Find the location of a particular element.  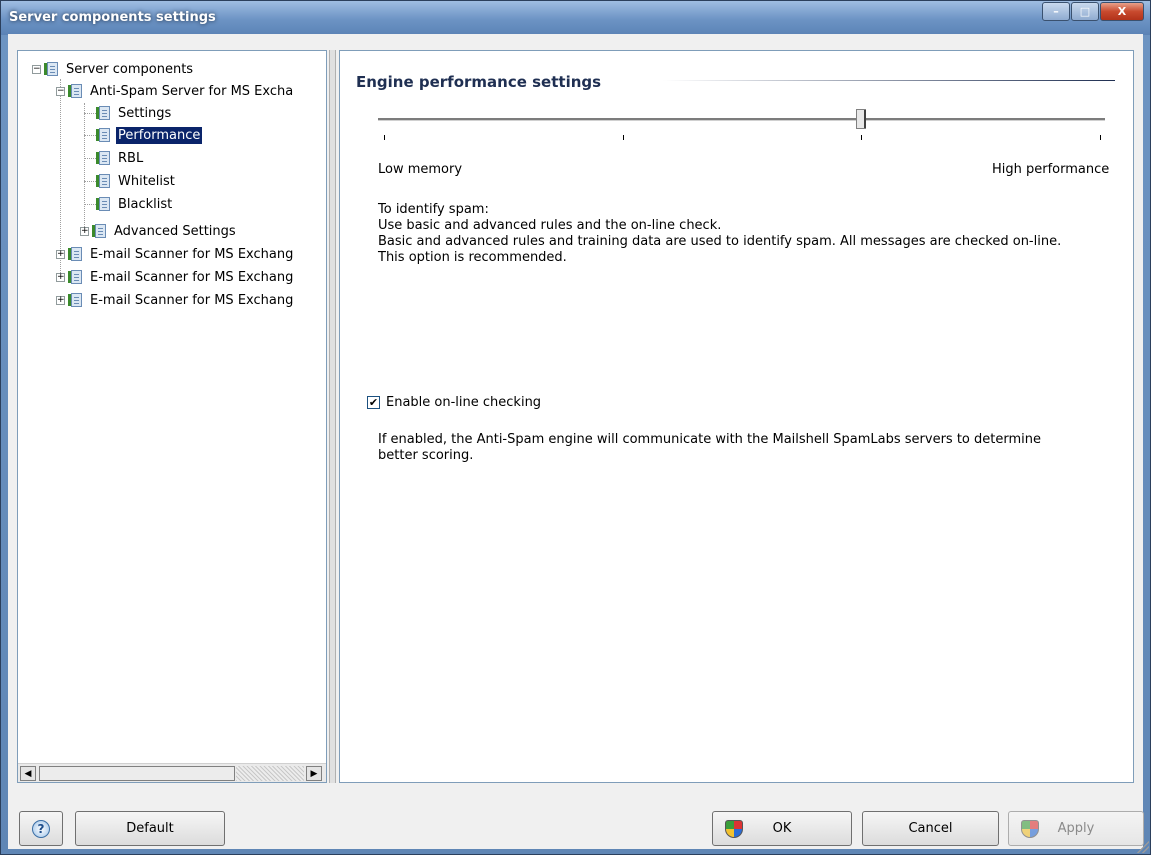

tree-node-server-components: − Server components is located at coordinates (113, 69).